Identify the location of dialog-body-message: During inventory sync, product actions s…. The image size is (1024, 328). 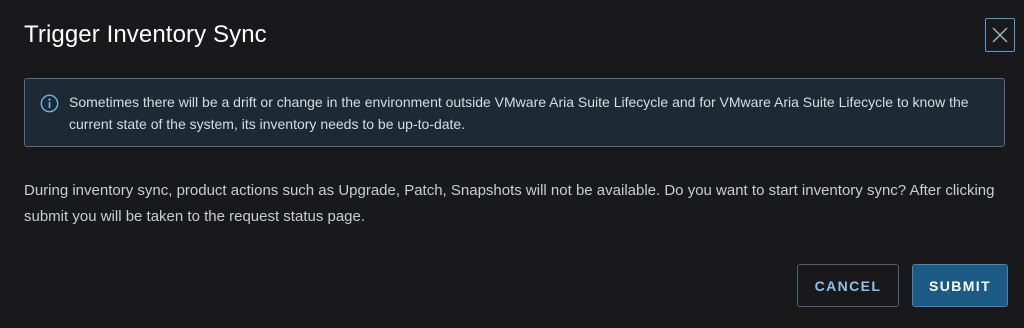
(509, 203).